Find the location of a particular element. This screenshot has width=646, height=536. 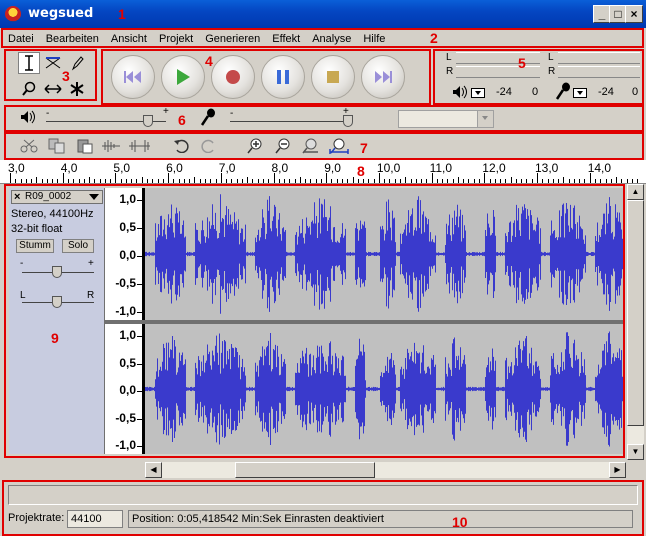

input-source-select is located at coordinates (446, 119).